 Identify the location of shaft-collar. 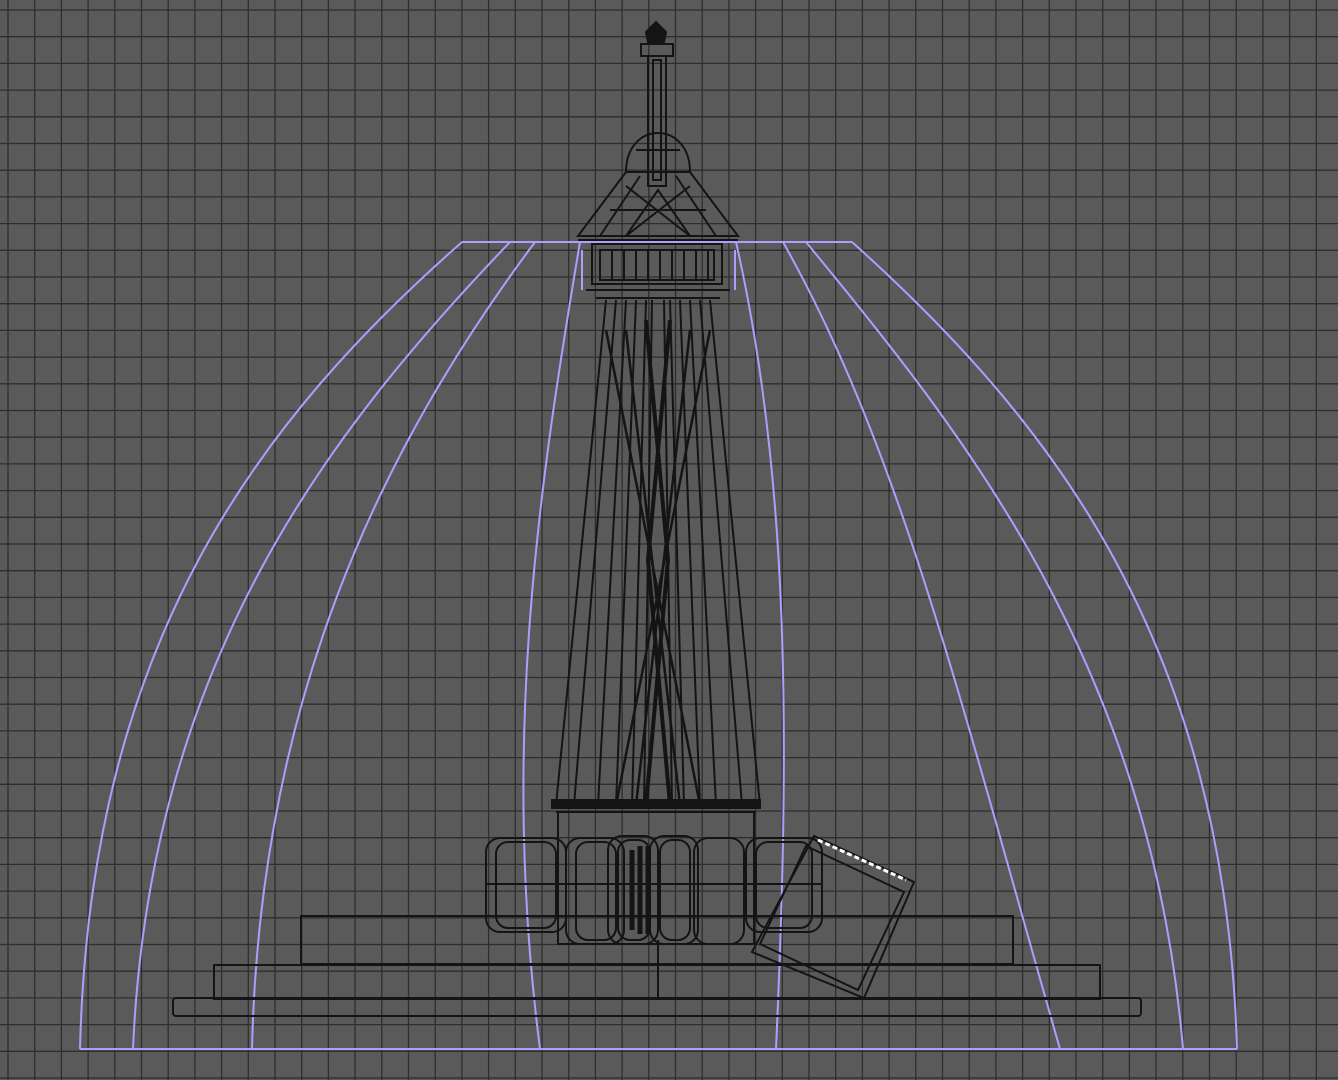
(656, 804).